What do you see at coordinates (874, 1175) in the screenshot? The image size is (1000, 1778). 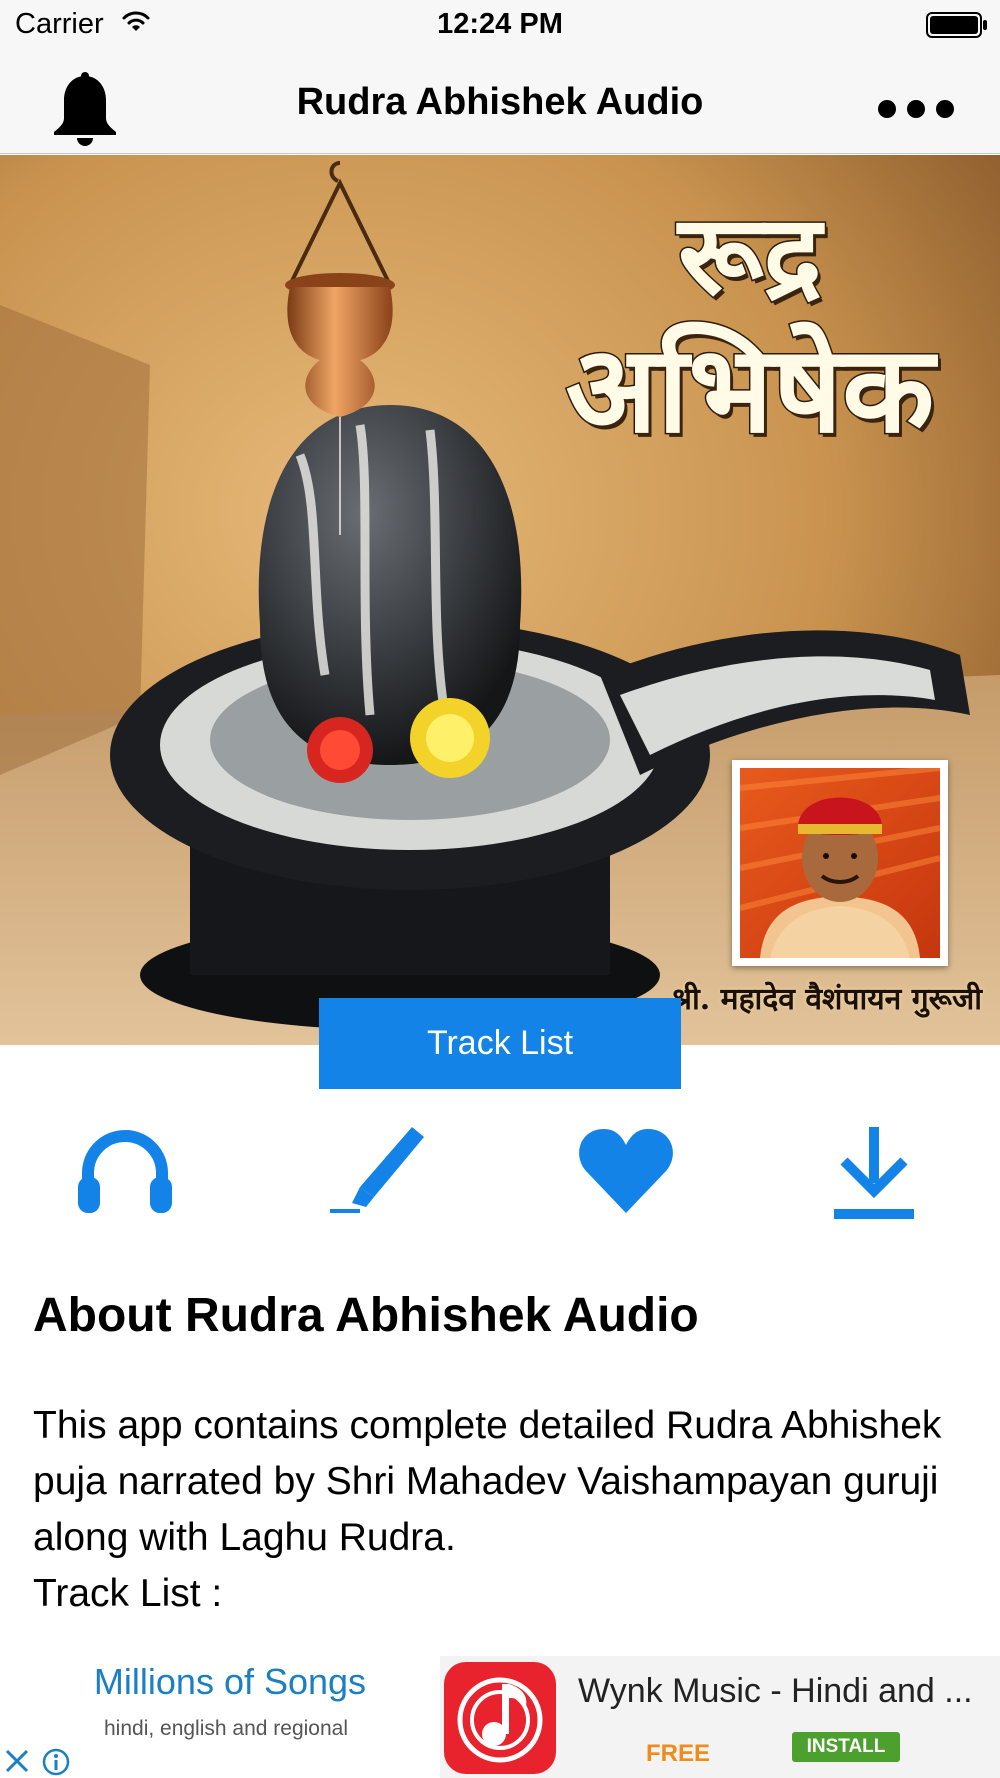 I see `download-icon` at bounding box center [874, 1175].